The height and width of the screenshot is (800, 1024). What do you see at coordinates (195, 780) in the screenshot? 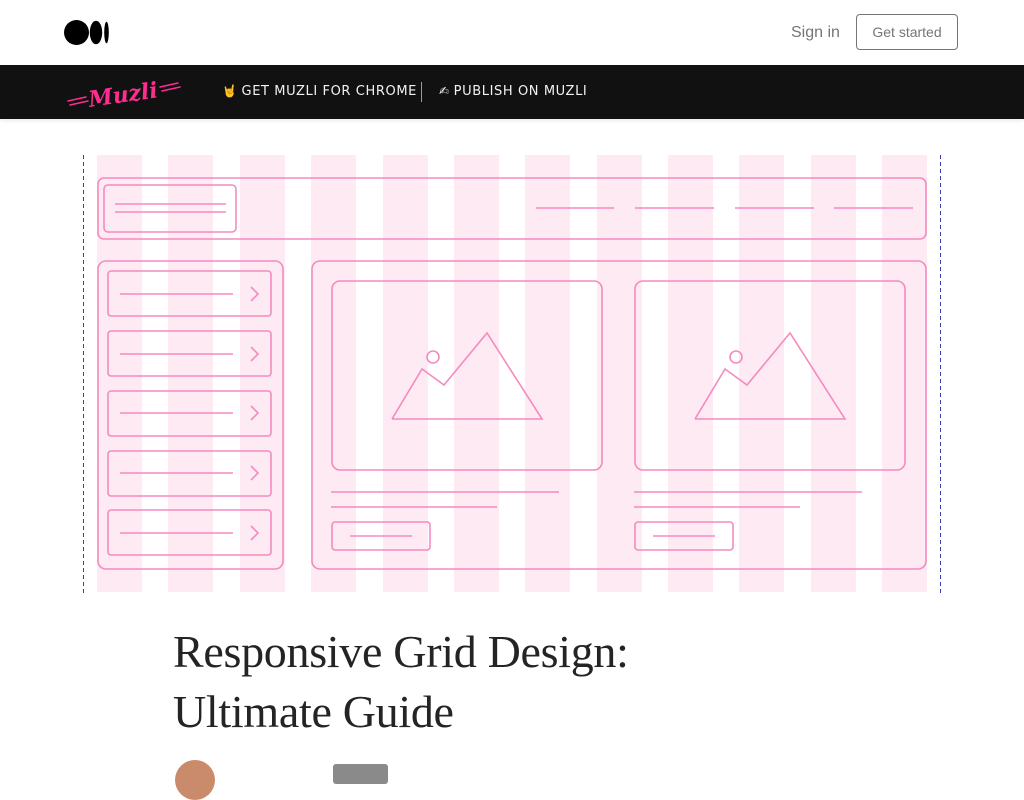
I see `author-avatar` at bounding box center [195, 780].